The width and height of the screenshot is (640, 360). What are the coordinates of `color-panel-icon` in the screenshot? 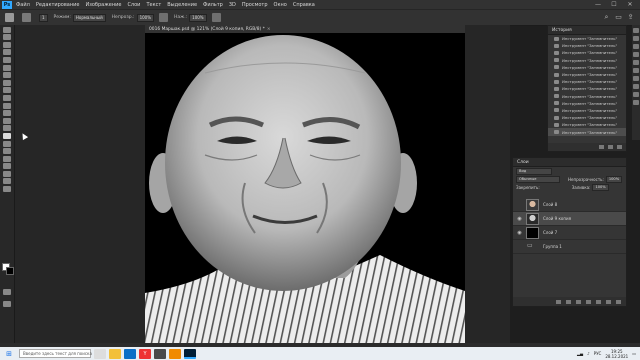 It's located at (636, 30).